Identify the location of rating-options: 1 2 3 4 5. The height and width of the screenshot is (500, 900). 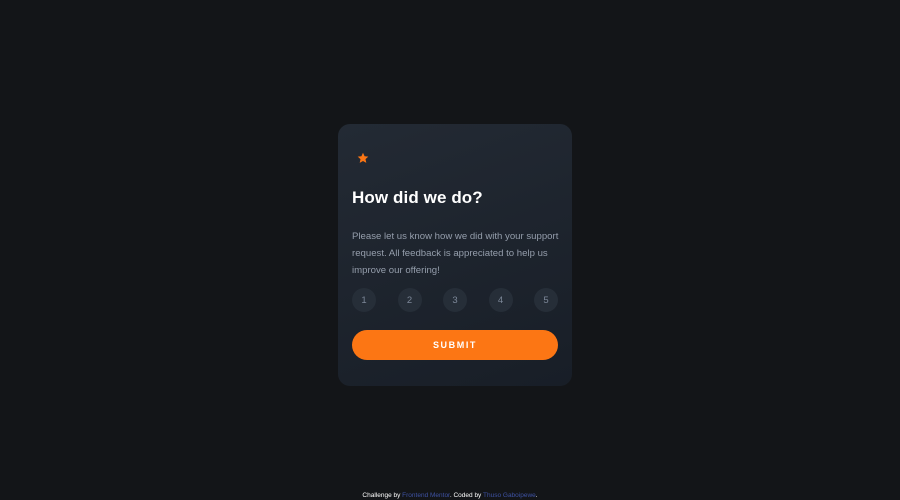
(455, 300).